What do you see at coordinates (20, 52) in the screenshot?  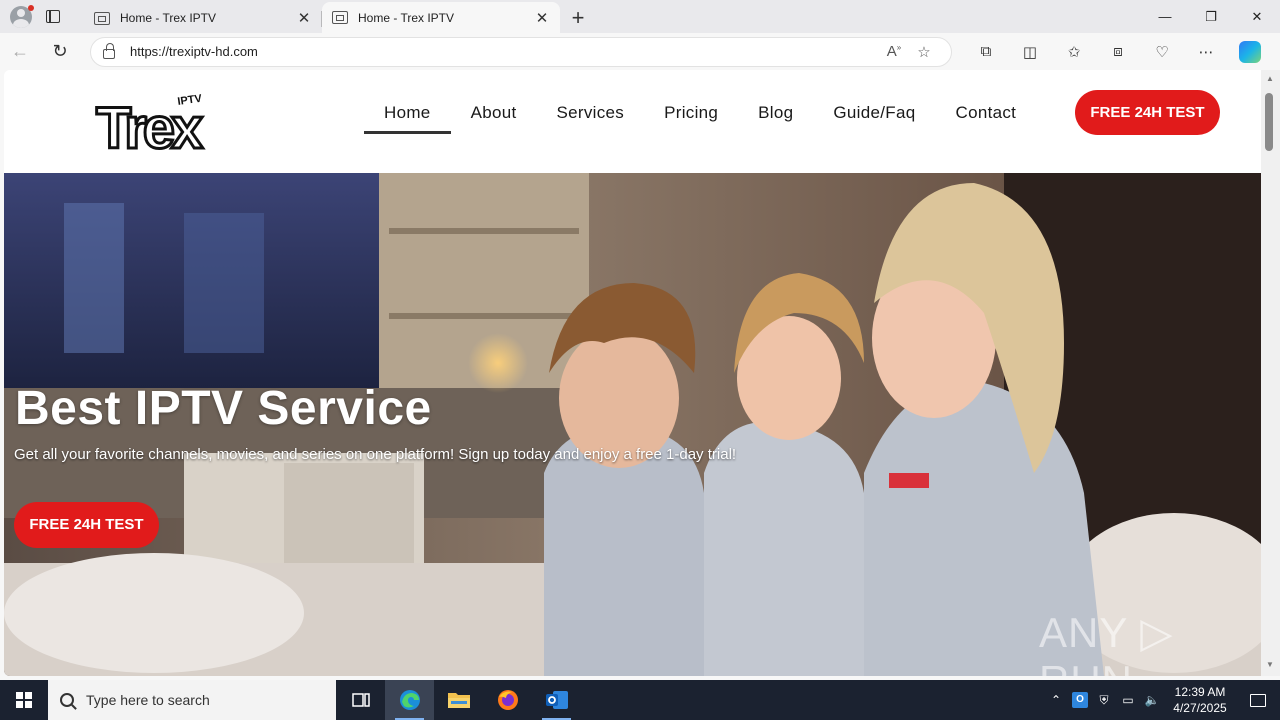 I see `back-arrow-icon: ←` at bounding box center [20, 52].